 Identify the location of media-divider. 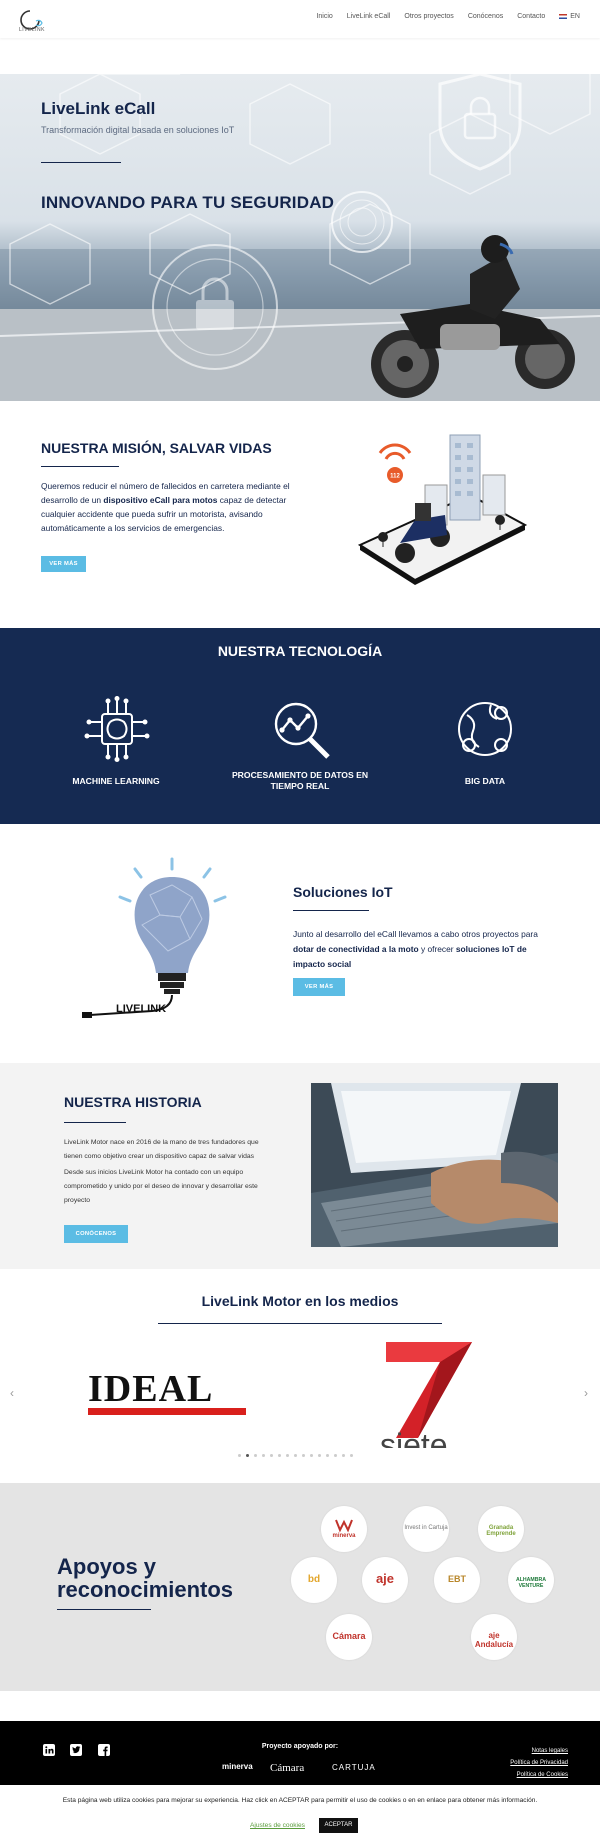
(300, 1323).